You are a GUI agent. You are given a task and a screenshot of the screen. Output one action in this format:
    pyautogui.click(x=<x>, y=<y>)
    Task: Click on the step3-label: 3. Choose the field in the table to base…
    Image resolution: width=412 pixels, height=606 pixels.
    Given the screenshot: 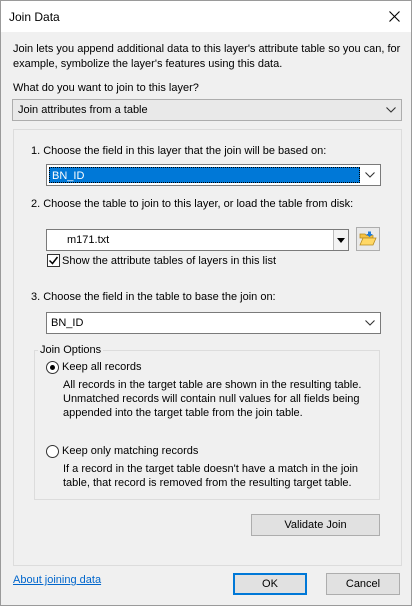 What is the action you would take?
    pyautogui.click(x=153, y=297)
    